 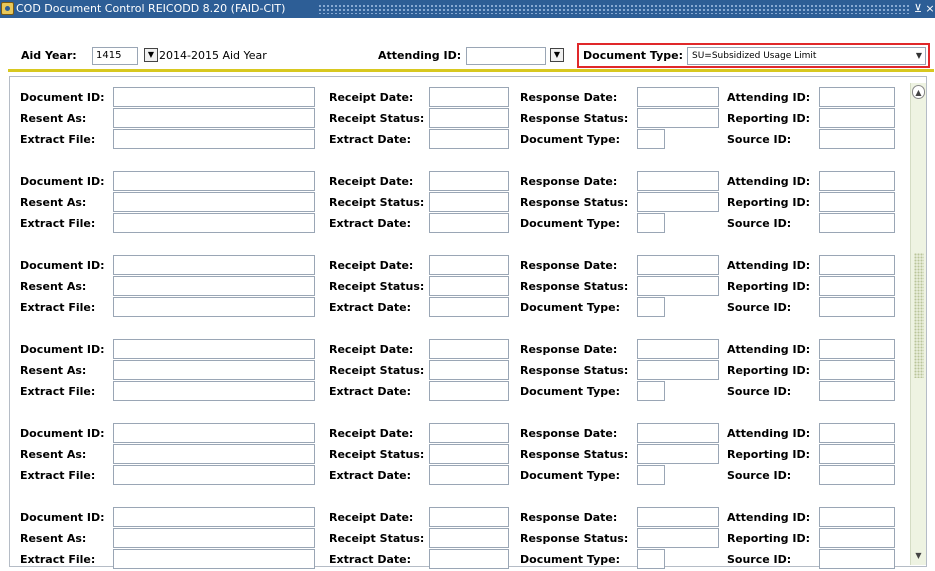 What do you see at coordinates (7, 8) in the screenshot?
I see `app-icon` at bounding box center [7, 8].